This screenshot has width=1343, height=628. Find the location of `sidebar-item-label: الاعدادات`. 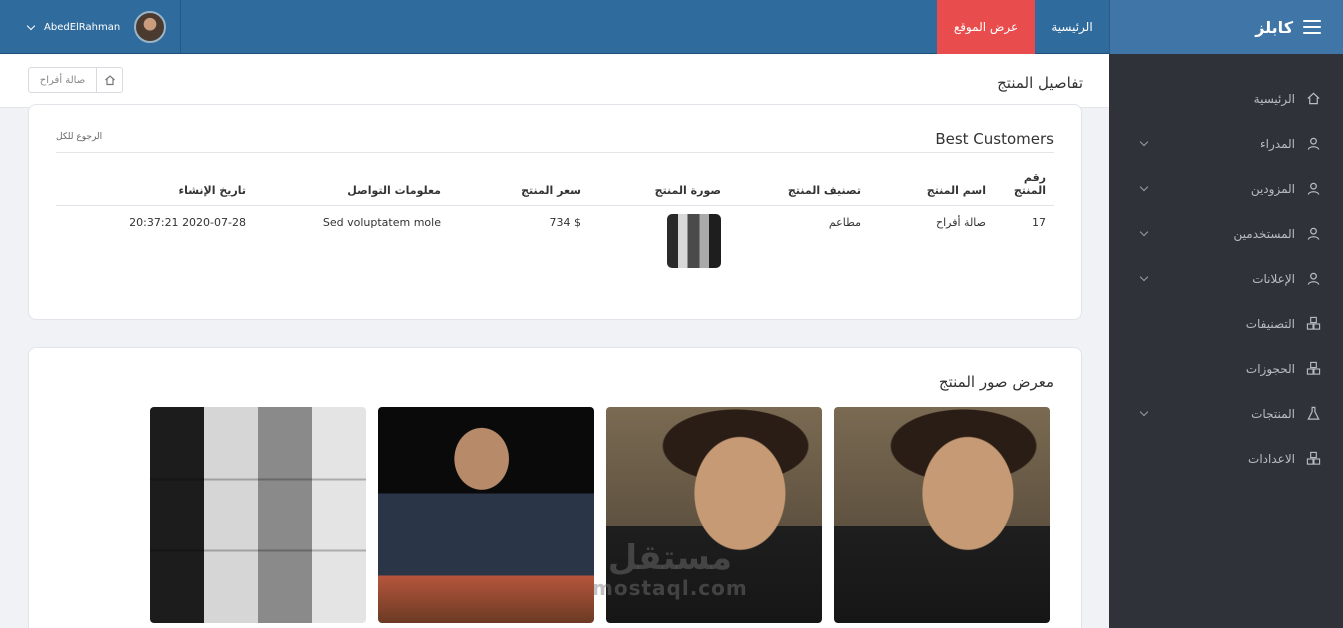

sidebar-item-label: الاعدادات is located at coordinates (1271, 458).